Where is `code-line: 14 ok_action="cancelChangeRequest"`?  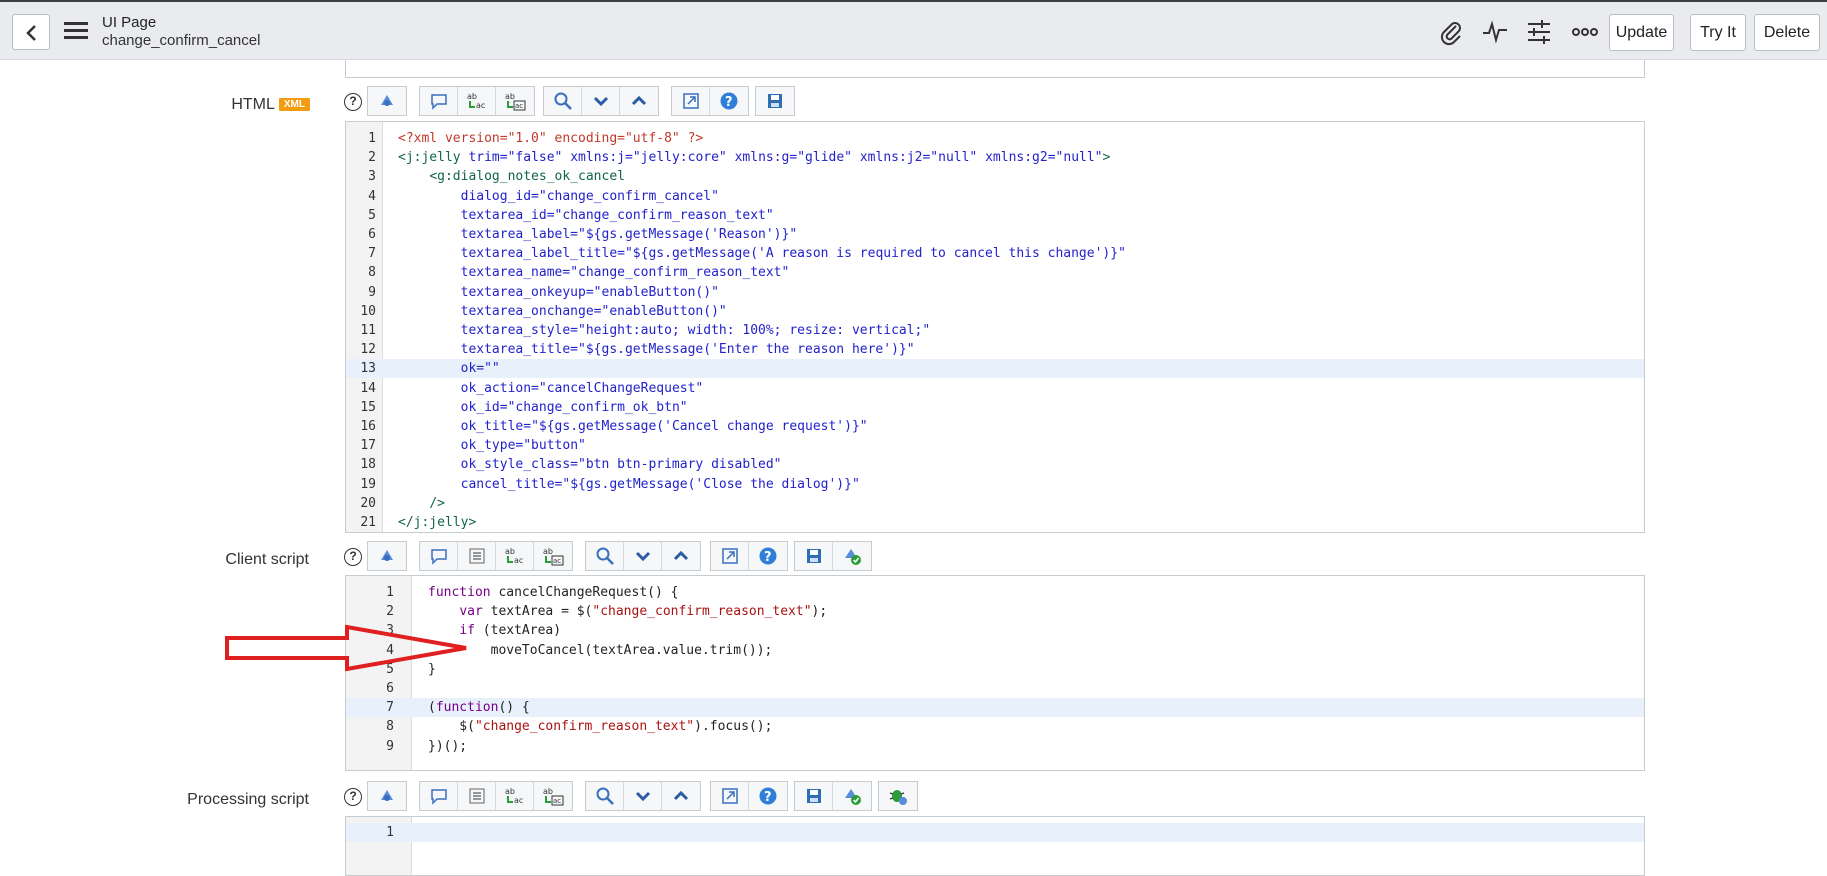
code-line: 14 ok_action="cancelChangeRequest" is located at coordinates (995, 388).